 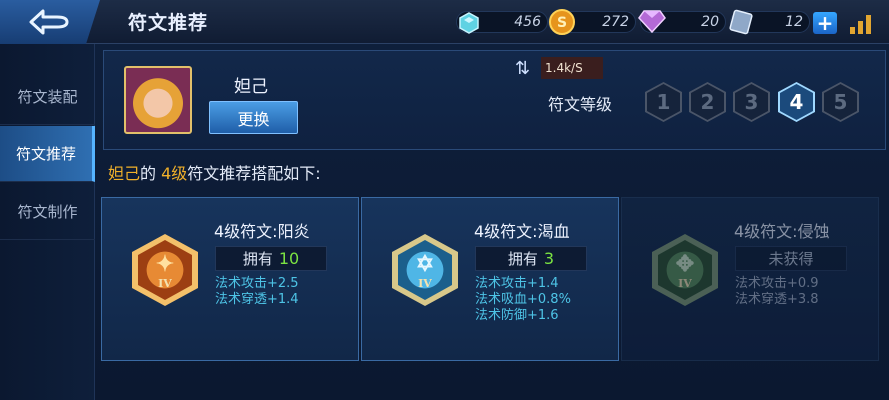 I want to click on rune-level-label: 符文等级, so click(x=580, y=104).